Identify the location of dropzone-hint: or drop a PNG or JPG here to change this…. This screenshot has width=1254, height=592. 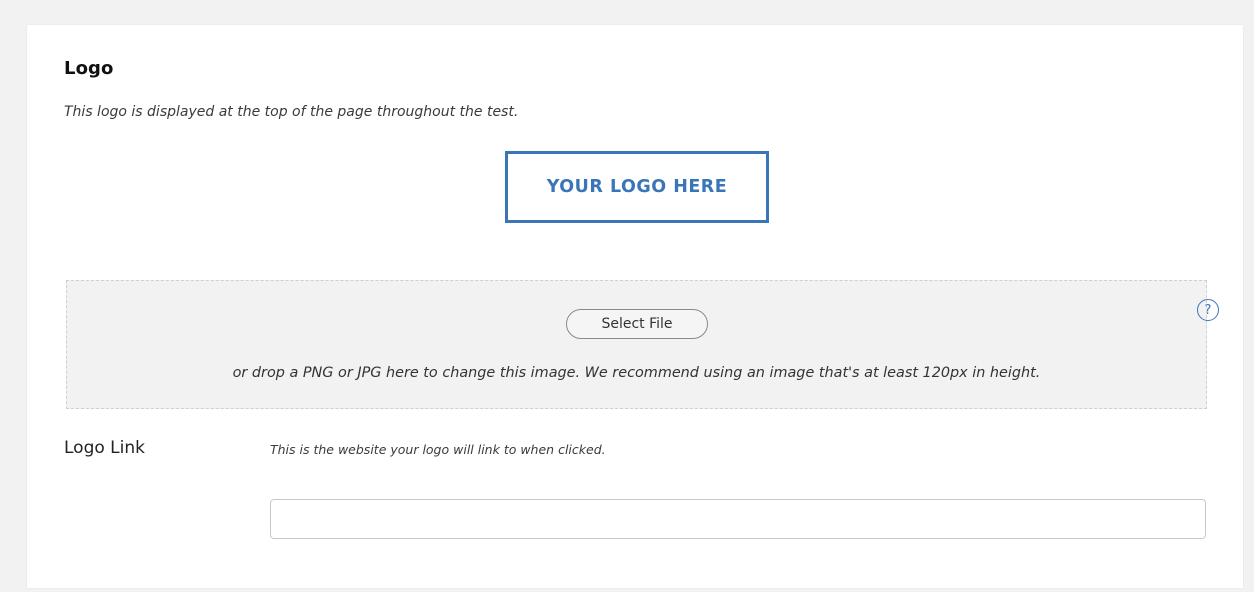
(636, 373).